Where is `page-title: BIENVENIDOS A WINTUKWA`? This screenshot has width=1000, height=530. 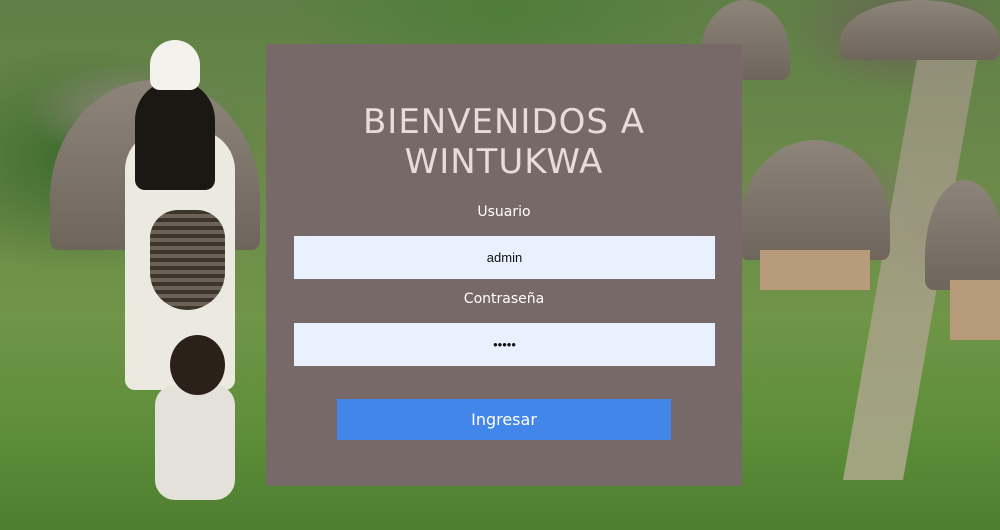 page-title: BIENVENIDOS A WINTUKWA is located at coordinates (504, 142).